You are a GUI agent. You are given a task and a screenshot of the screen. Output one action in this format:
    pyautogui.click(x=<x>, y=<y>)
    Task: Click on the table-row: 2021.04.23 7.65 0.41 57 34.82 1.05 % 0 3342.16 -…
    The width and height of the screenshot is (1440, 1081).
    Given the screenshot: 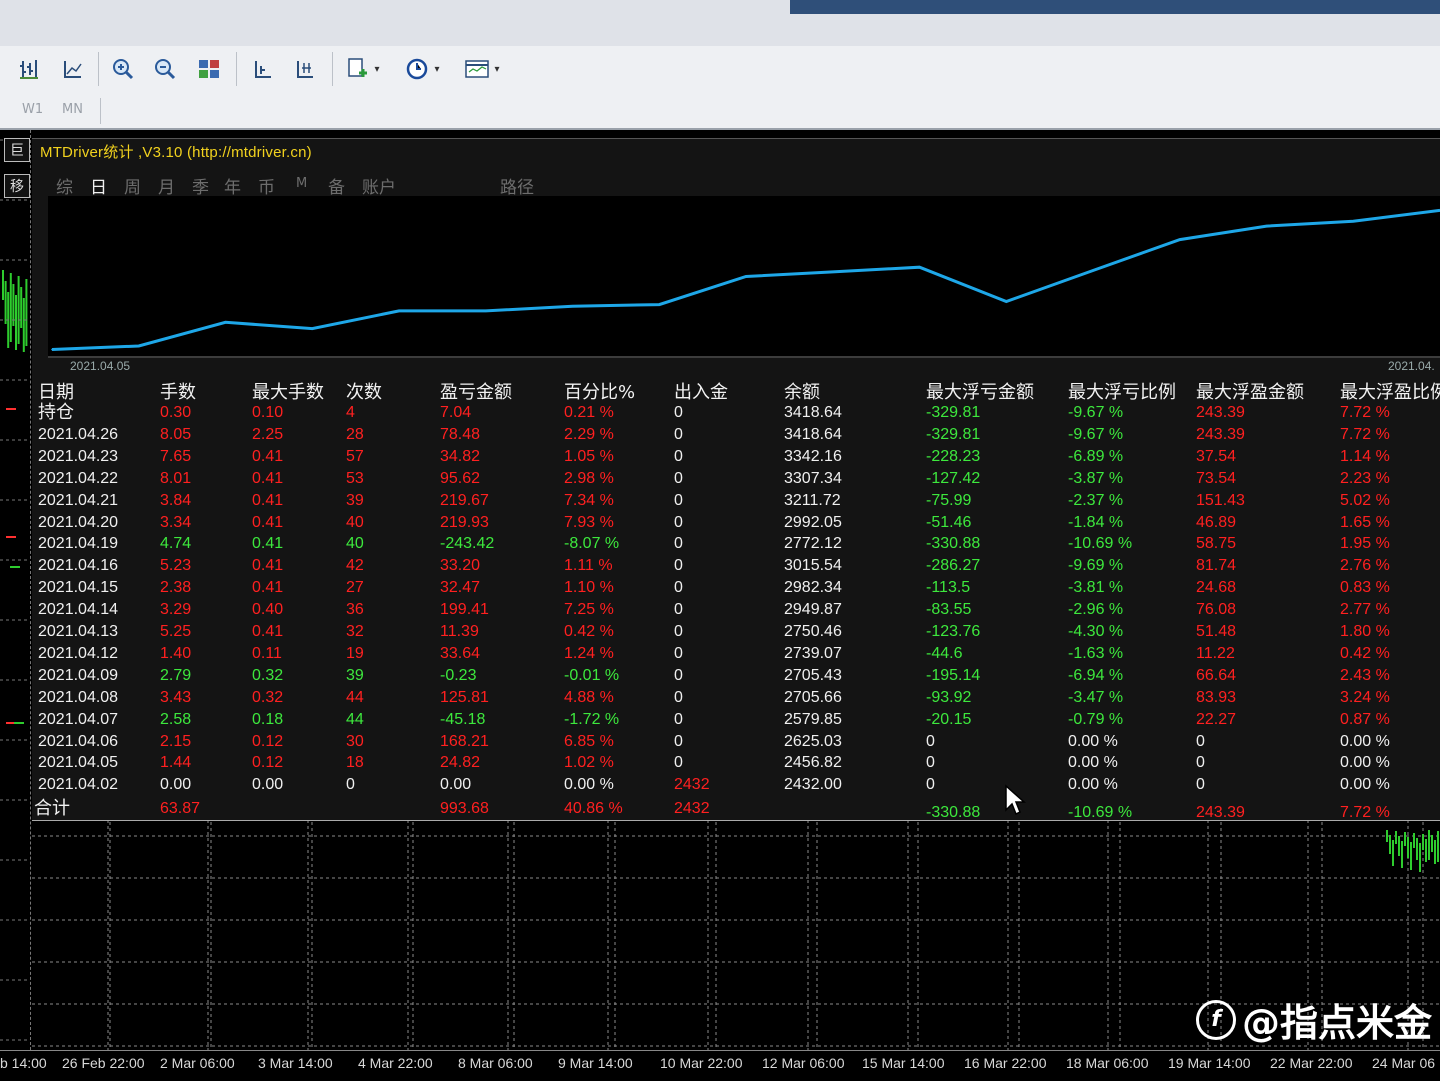 What is the action you would take?
    pyautogui.click(x=720, y=457)
    